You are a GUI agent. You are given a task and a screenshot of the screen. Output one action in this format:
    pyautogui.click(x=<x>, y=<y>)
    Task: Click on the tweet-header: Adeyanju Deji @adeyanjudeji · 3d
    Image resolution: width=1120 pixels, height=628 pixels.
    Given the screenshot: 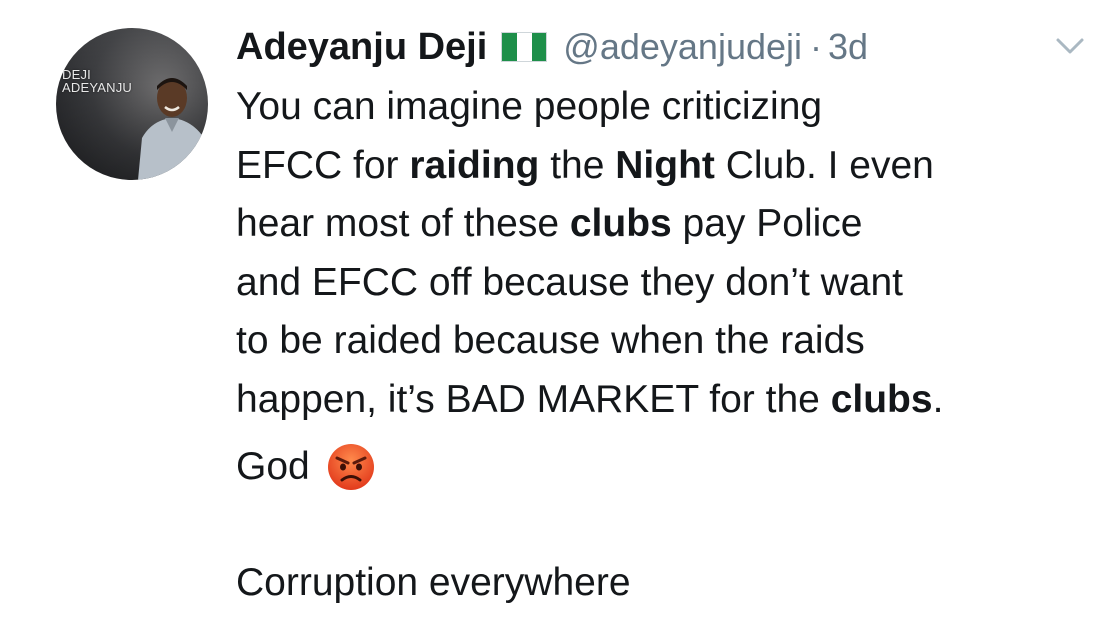 What is the action you would take?
    pyautogui.click(x=552, y=47)
    